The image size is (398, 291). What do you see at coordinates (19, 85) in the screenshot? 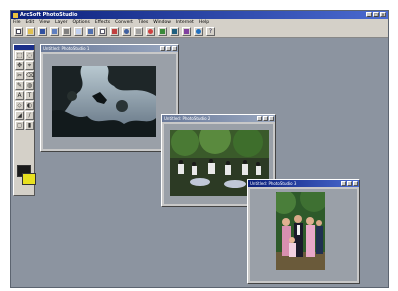
I see `pencil-tool: ✎` at bounding box center [19, 85].